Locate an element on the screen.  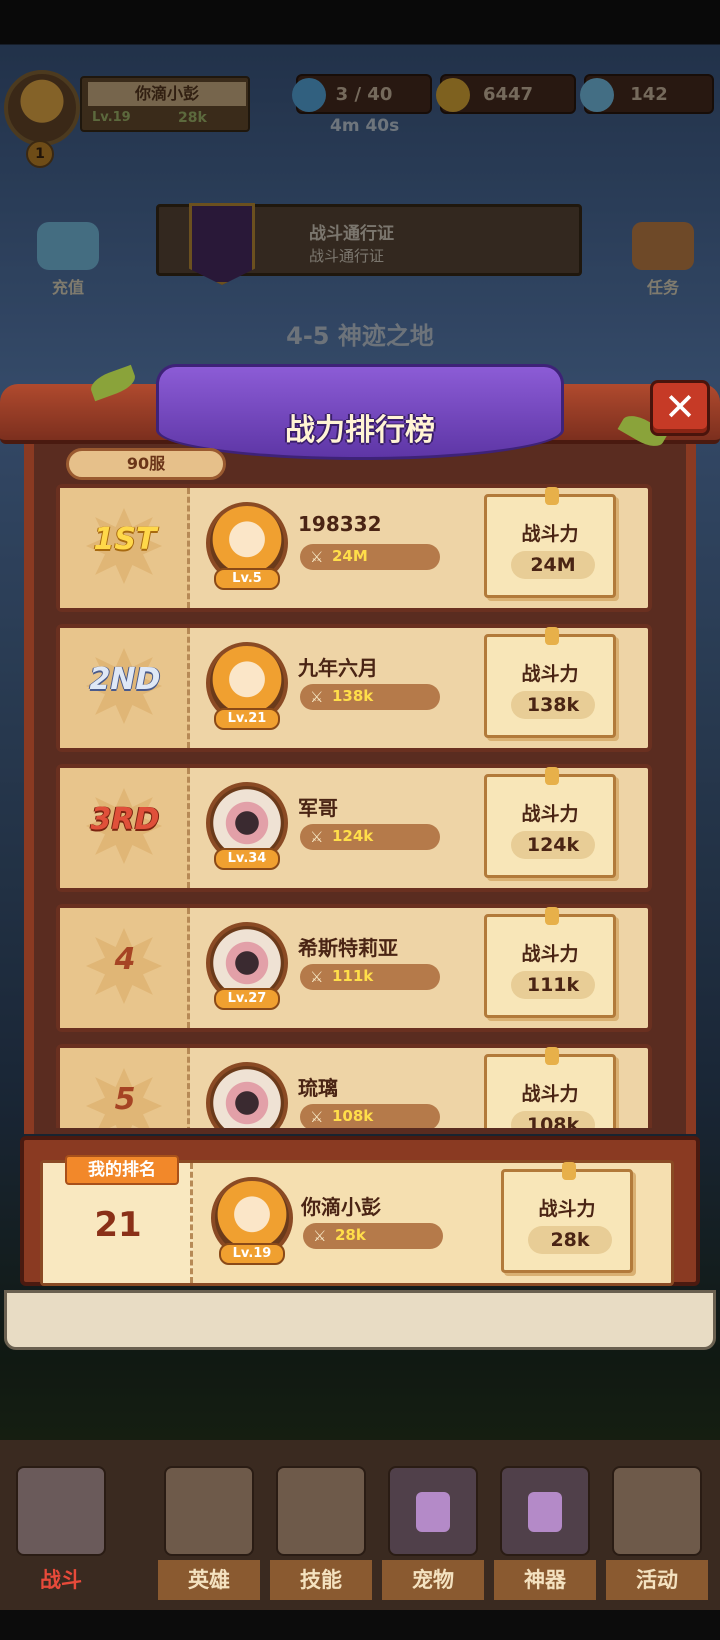
rank-cell: 3RD is located at coordinates (125, 828).